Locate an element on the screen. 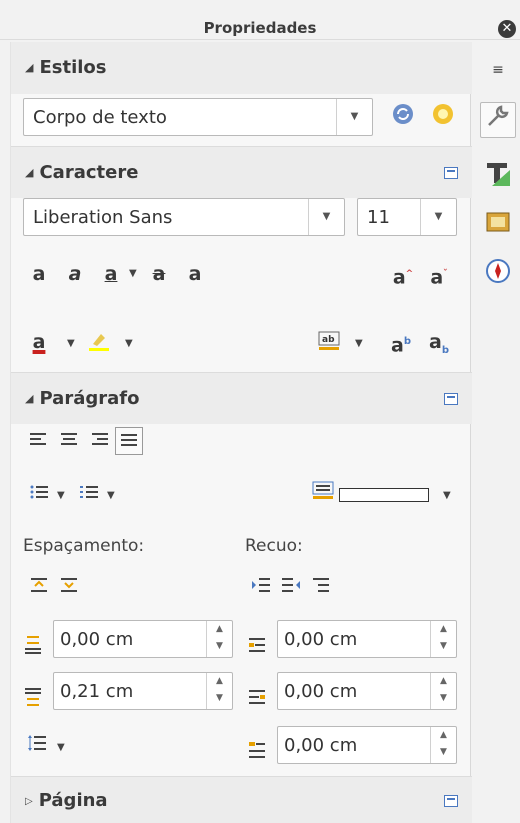 This screenshot has width=520, height=823. new-style-icon is located at coordinates (443, 116).